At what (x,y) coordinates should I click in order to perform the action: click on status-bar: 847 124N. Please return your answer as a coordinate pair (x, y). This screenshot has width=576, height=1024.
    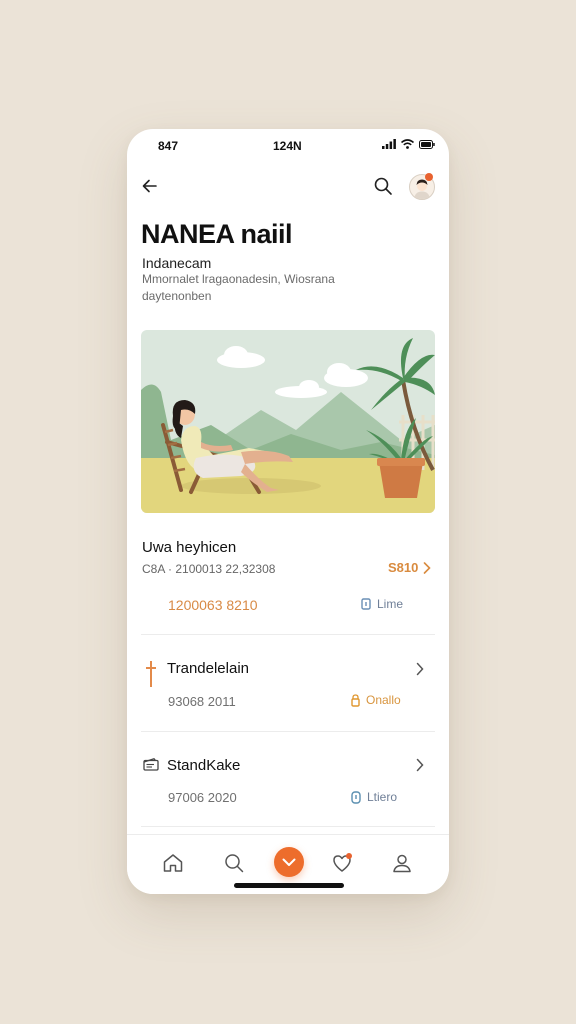
    Looking at the image, I should click on (288, 146).